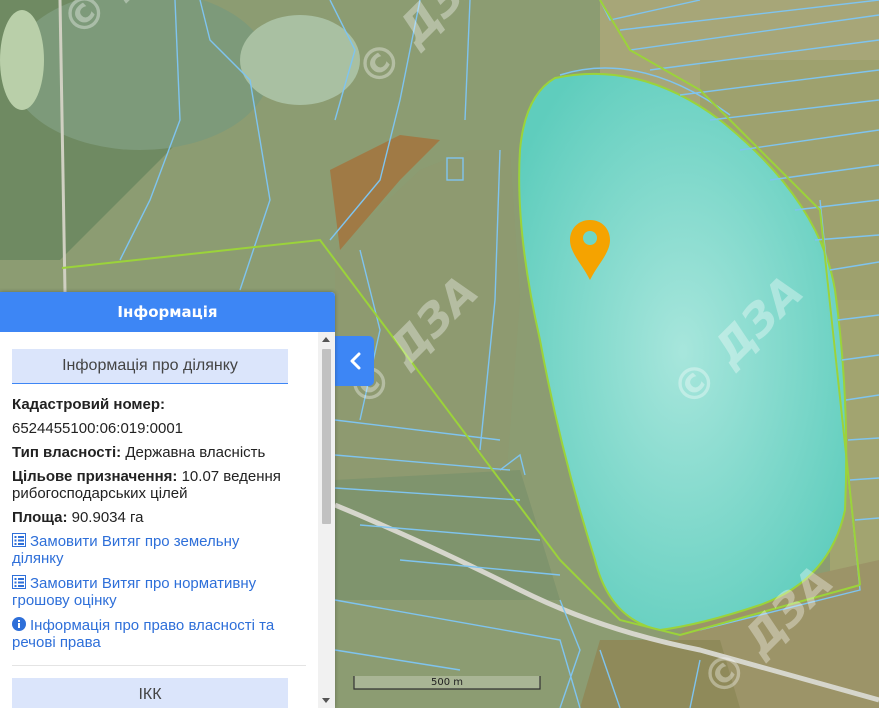 The image size is (879, 708). What do you see at coordinates (326, 700) in the screenshot?
I see `scroll-down-arrow` at bounding box center [326, 700].